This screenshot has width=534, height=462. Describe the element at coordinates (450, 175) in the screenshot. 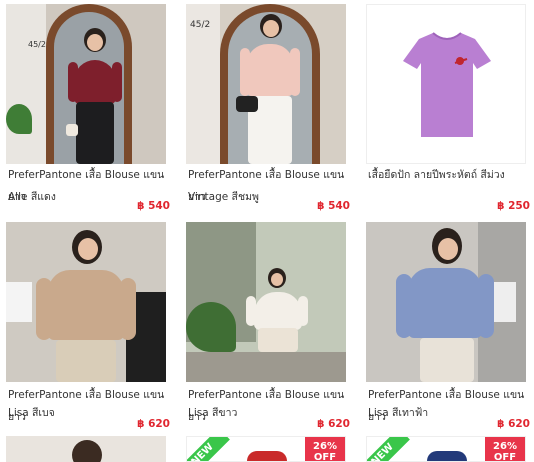

I see `product-name: เสื้อยืดปัก ลายปีพระหัตถ์ สีม่วง` at that location.